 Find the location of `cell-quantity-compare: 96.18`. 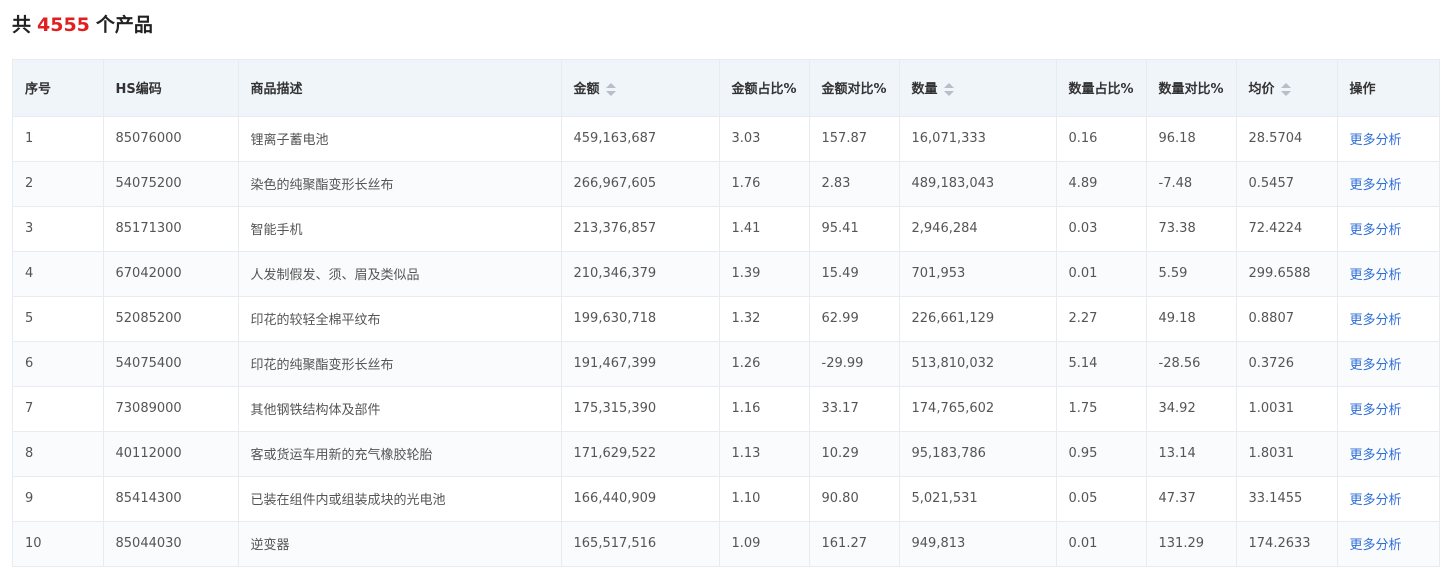

cell-quantity-compare: 96.18 is located at coordinates (1191, 139).